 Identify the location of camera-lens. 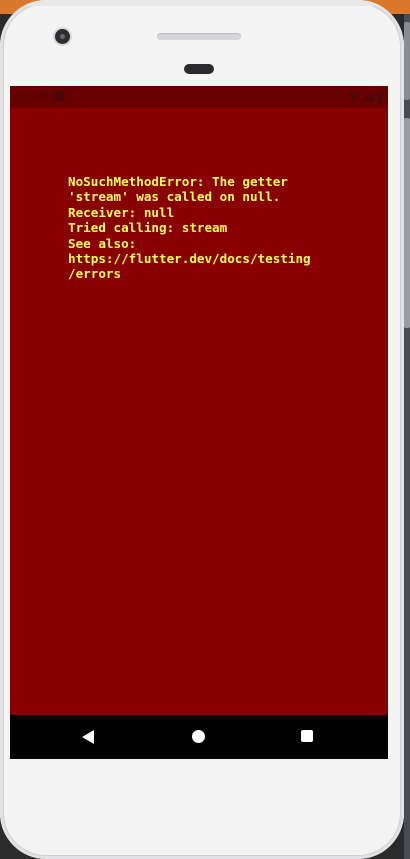
(62, 36).